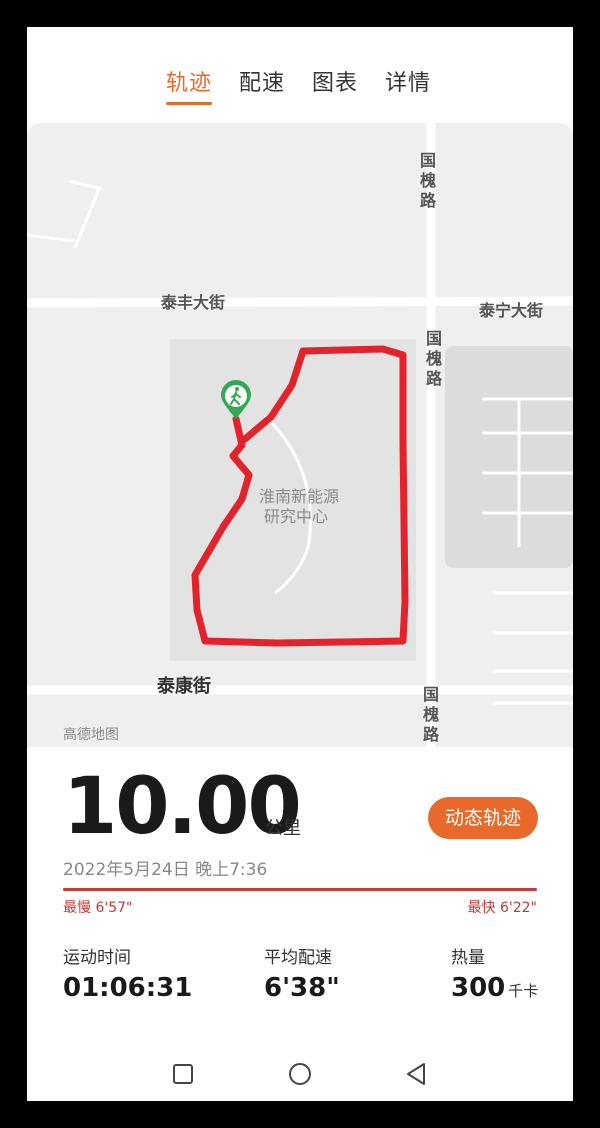  I want to click on workout-datetime: 2022年5月24日 晚上7:36, so click(165, 870).